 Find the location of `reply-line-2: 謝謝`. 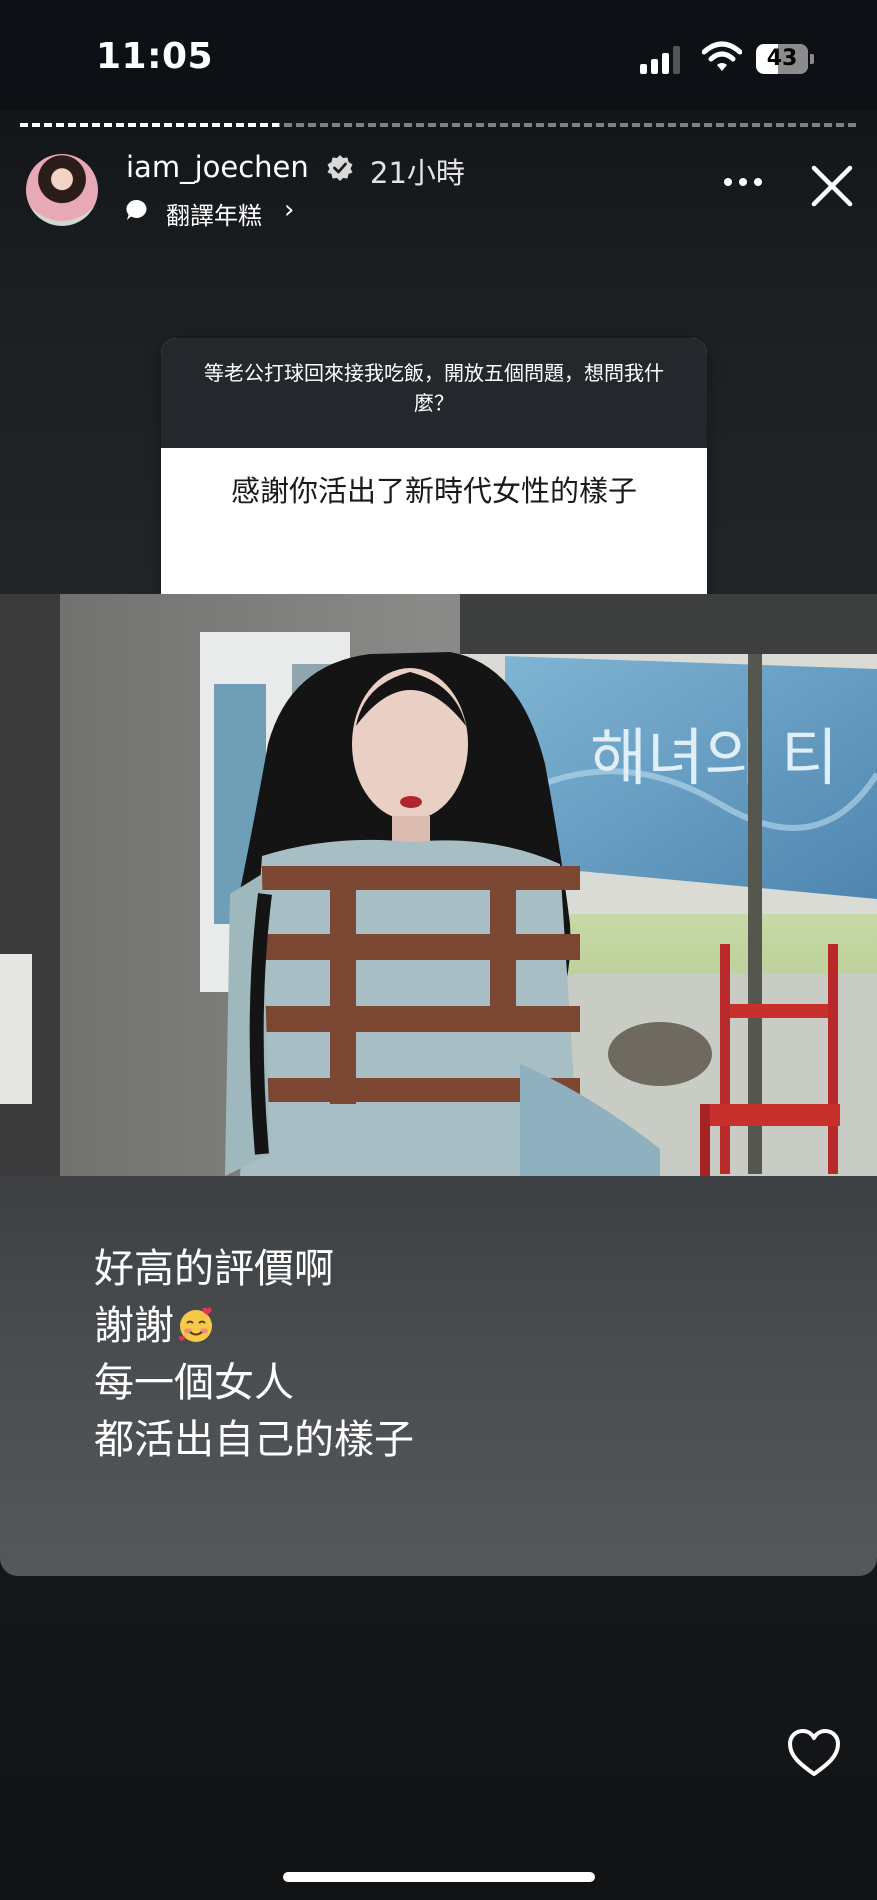

reply-line-2: 謝謝 is located at coordinates (155, 1322).